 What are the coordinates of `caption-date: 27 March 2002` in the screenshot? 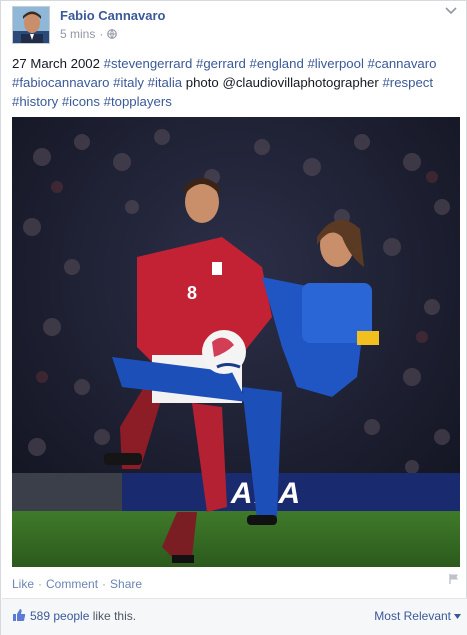 It's located at (58, 63).